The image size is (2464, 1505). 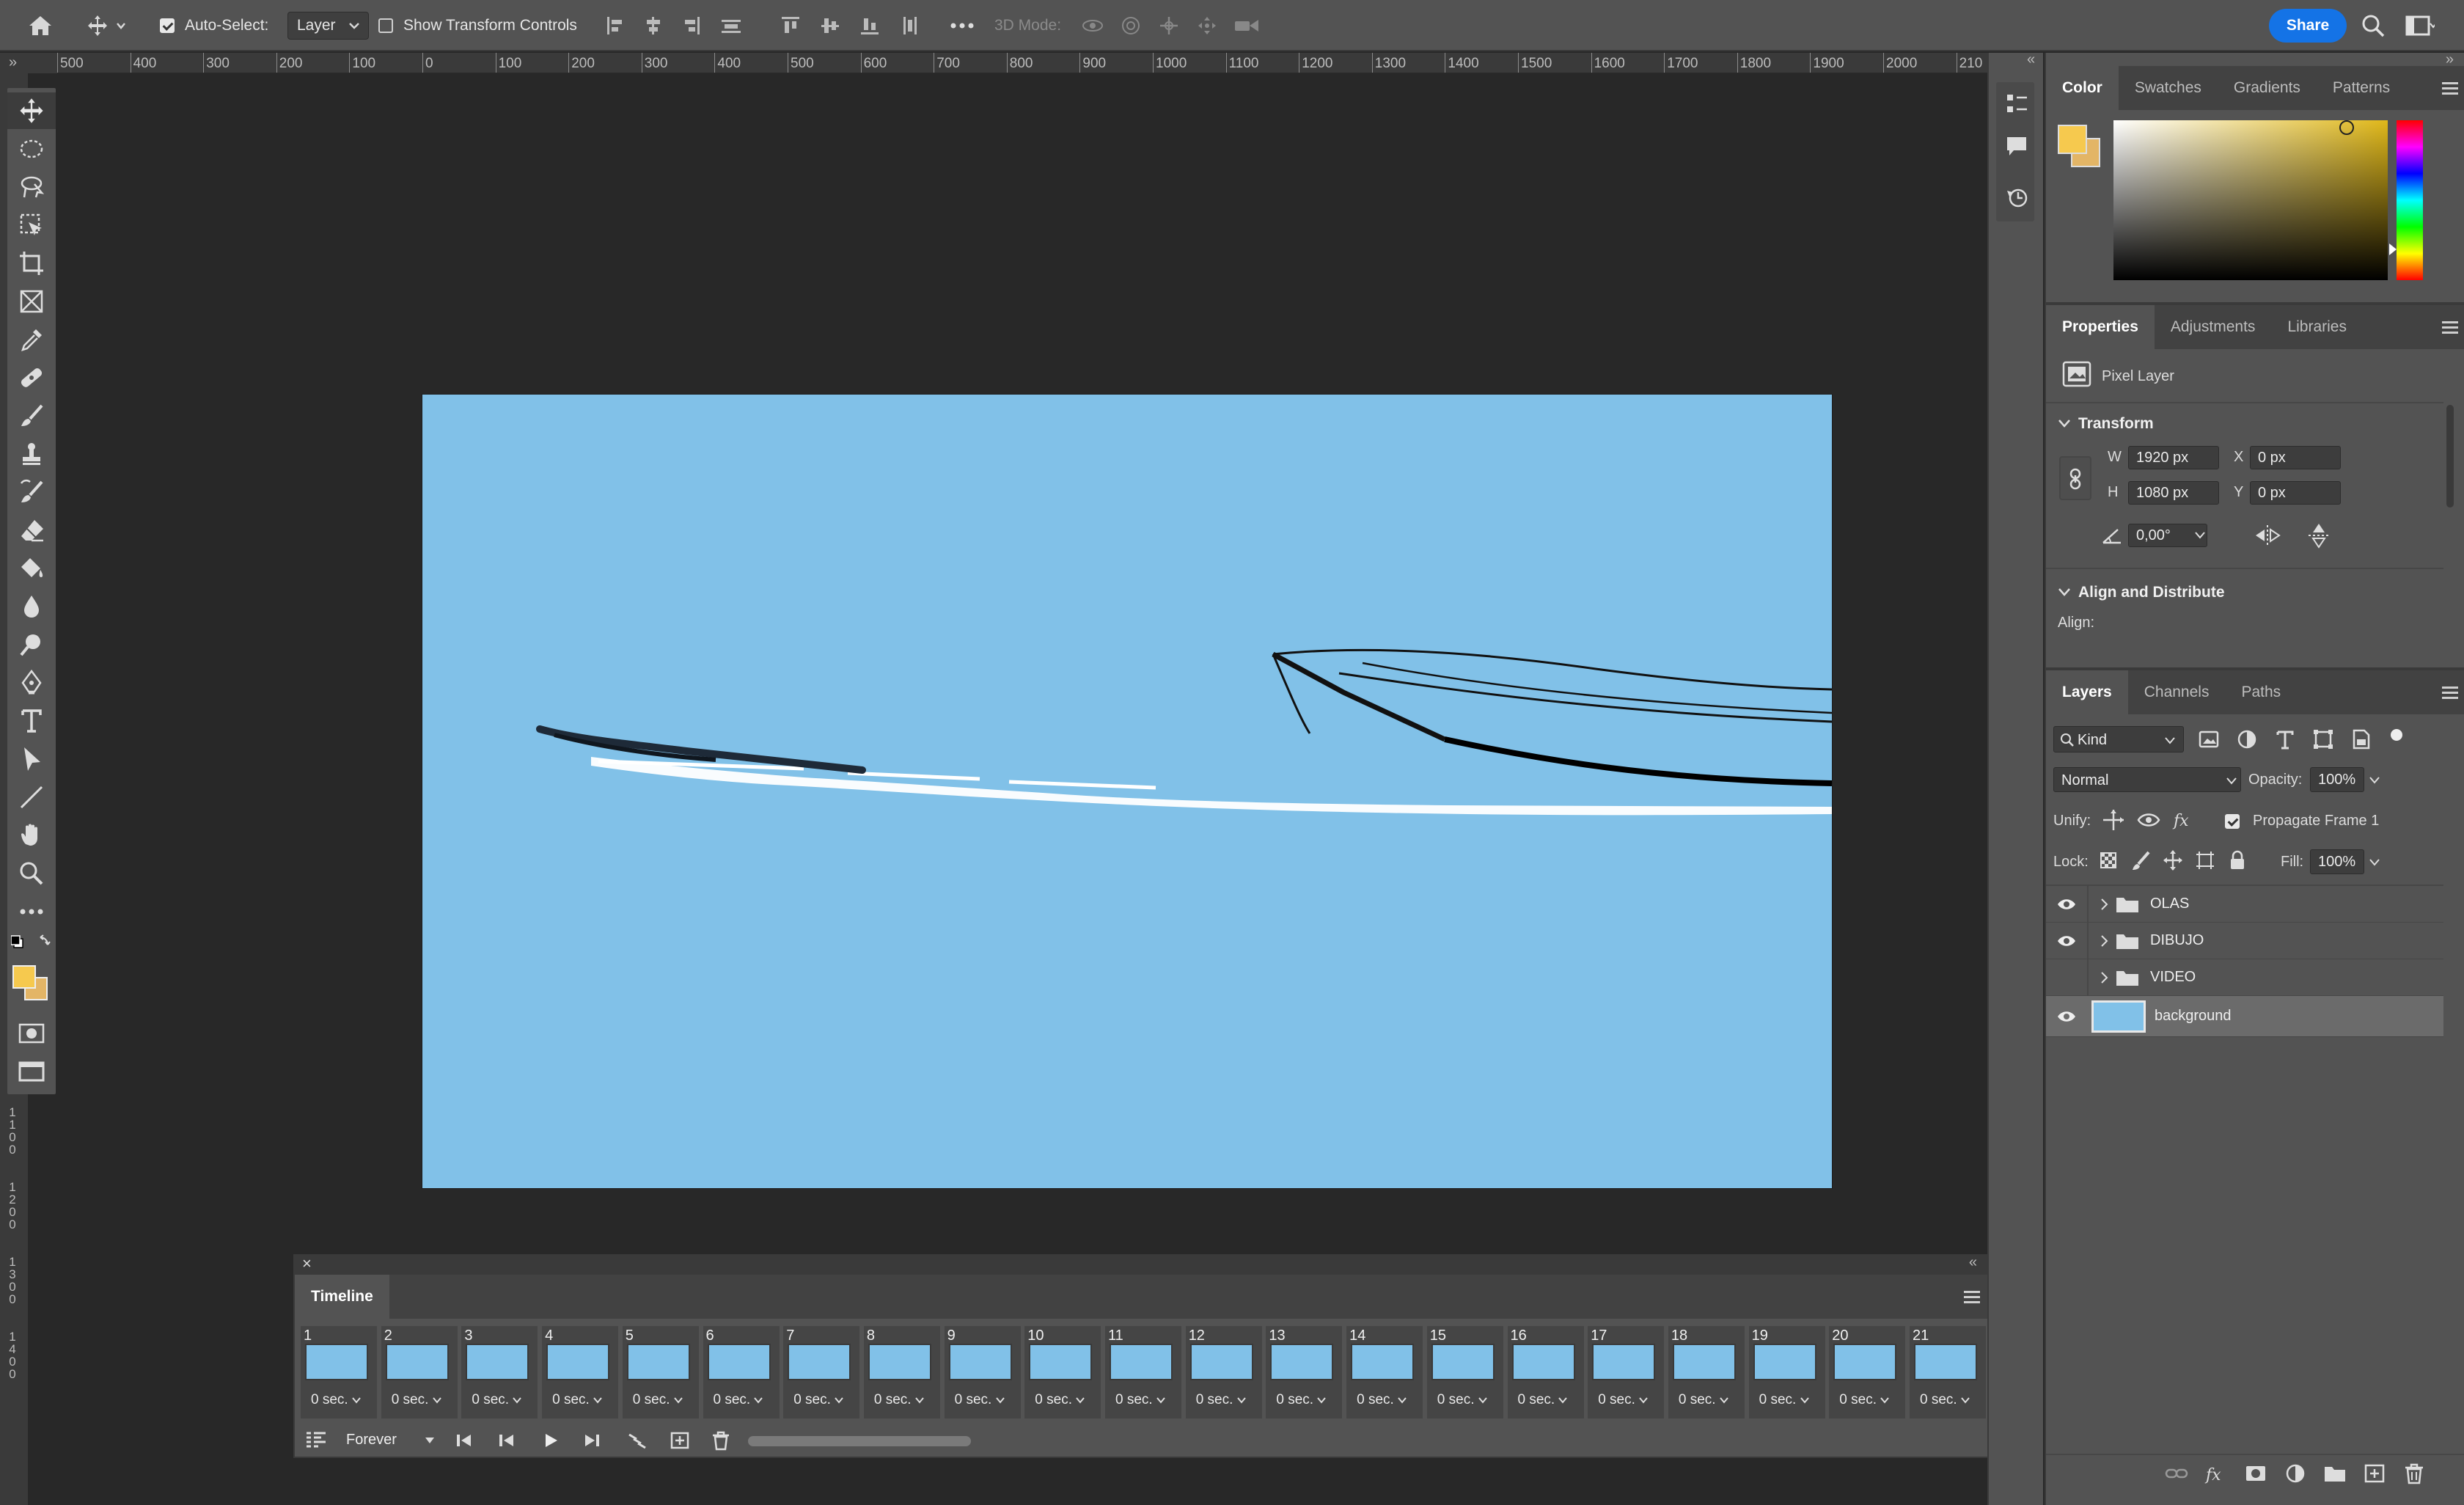 What do you see at coordinates (2100, 327) in the screenshot?
I see `tab-properties: Properties` at bounding box center [2100, 327].